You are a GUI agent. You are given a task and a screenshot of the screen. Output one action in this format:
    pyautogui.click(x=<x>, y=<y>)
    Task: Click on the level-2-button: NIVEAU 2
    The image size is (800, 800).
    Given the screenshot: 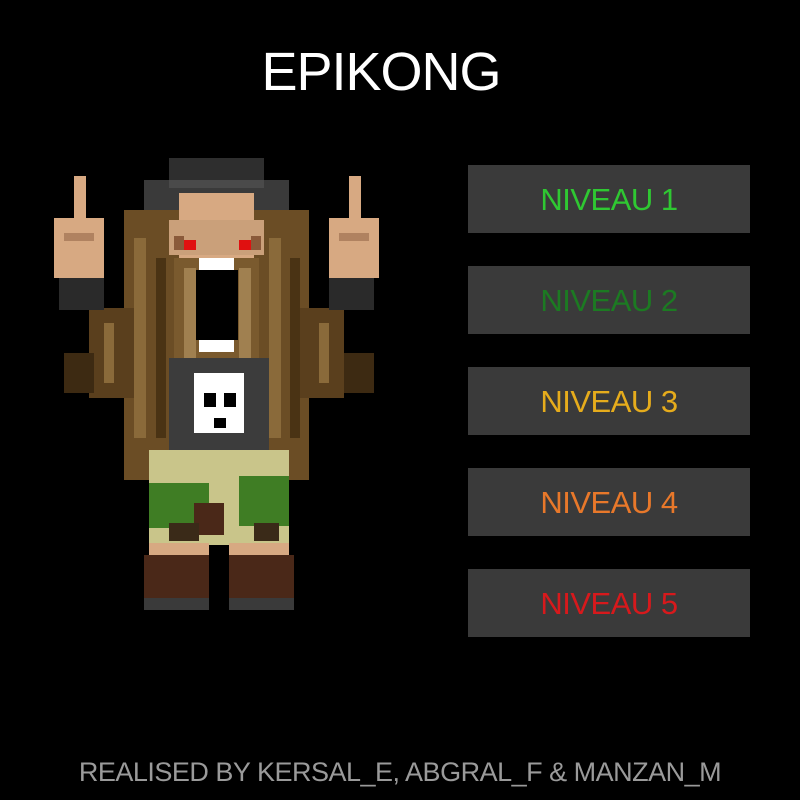 What is the action you would take?
    pyautogui.click(x=609, y=300)
    